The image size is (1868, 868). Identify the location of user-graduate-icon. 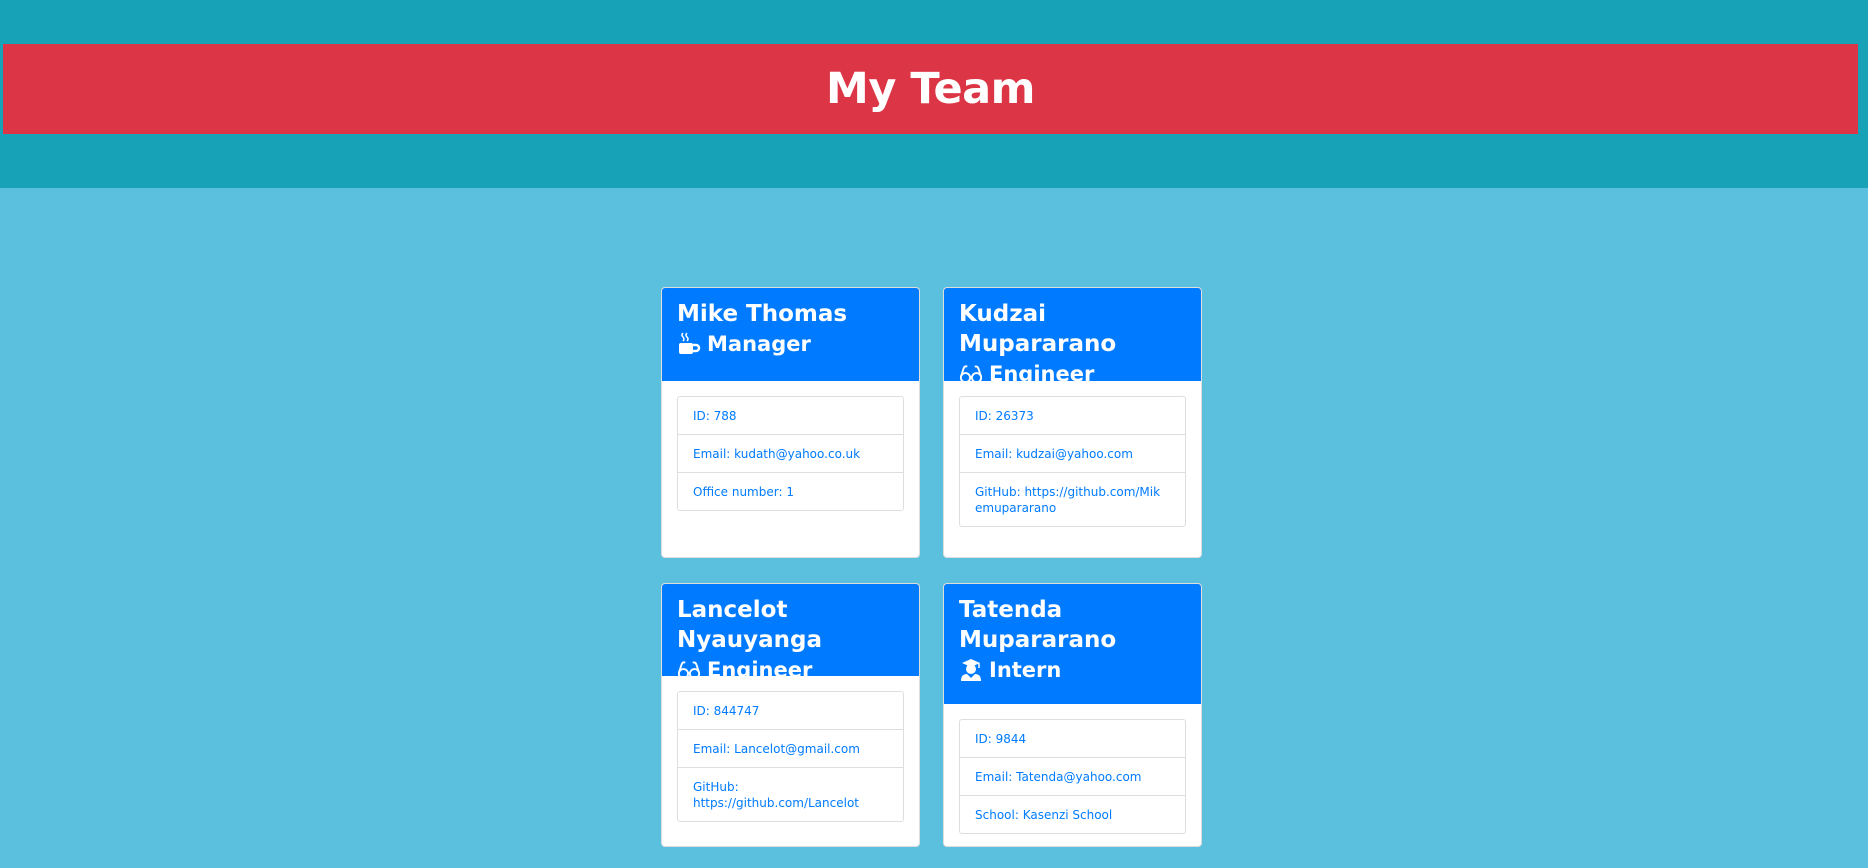
(971, 670).